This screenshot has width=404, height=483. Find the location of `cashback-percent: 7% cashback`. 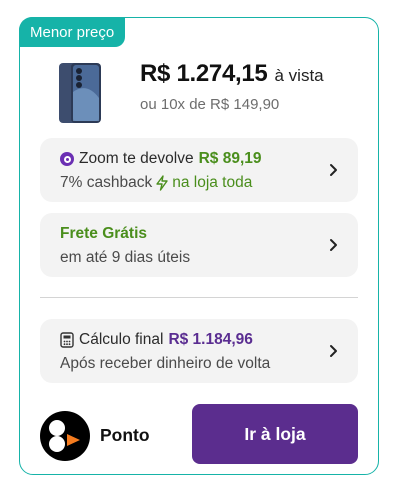

cashback-percent: 7% cashback is located at coordinates (106, 182).